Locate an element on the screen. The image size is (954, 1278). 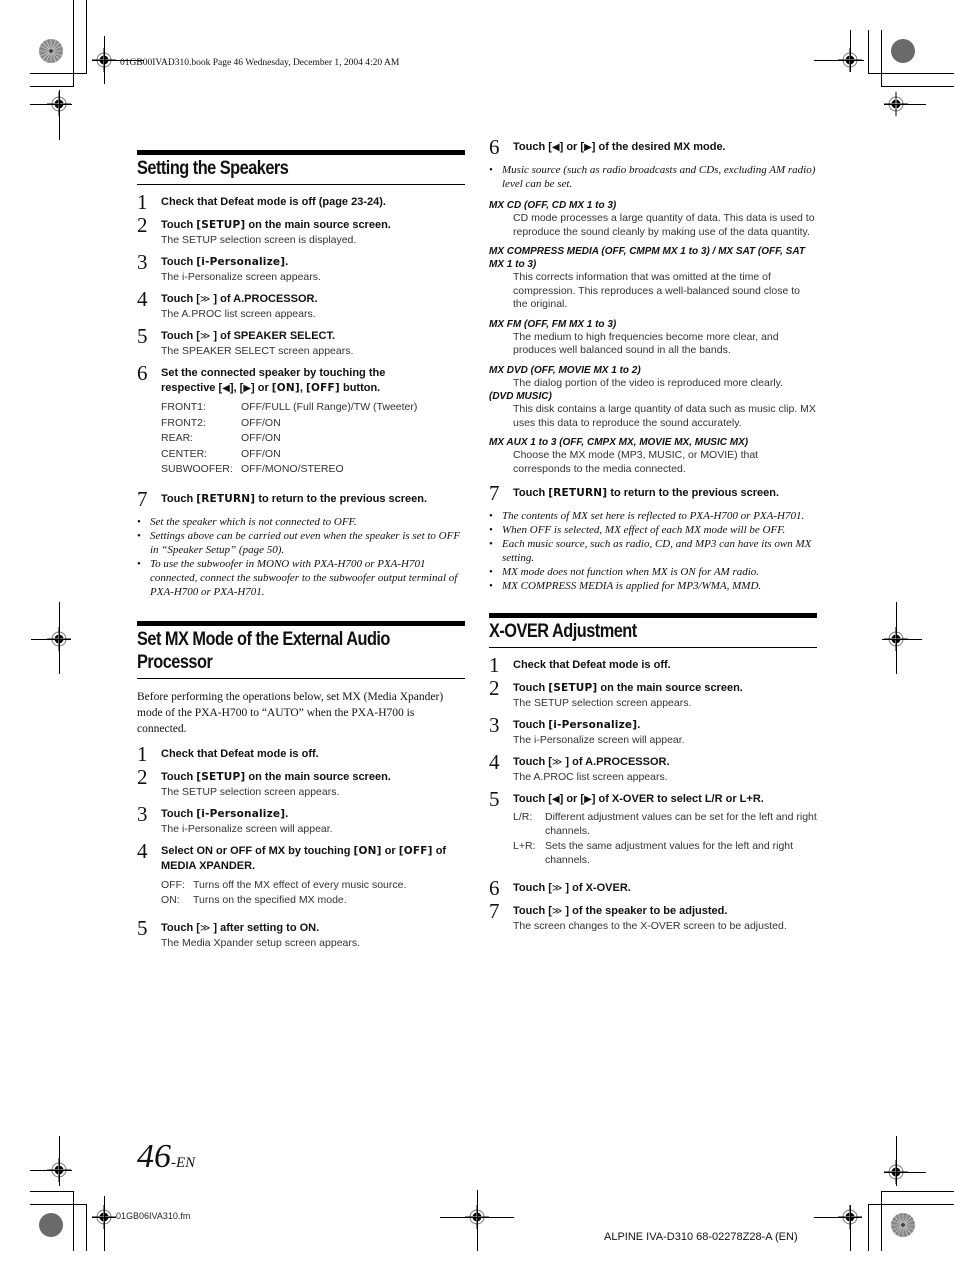
step-result: The SETUP selection screen is displayed. is located at coordinates (259, 240).